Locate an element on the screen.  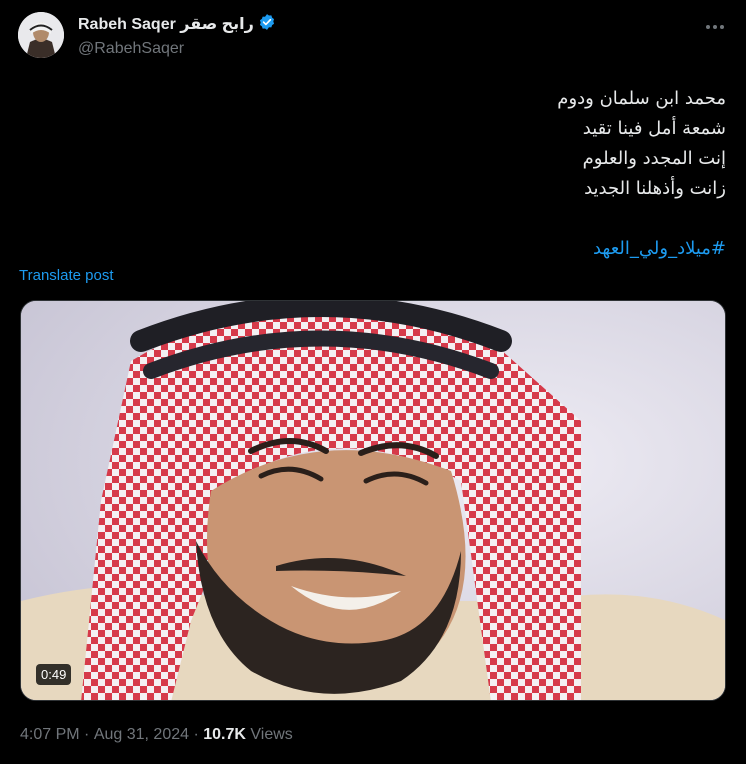
tweet-line-4: زانت وأذهلنا الجديد is located at coordinates (655, 188).